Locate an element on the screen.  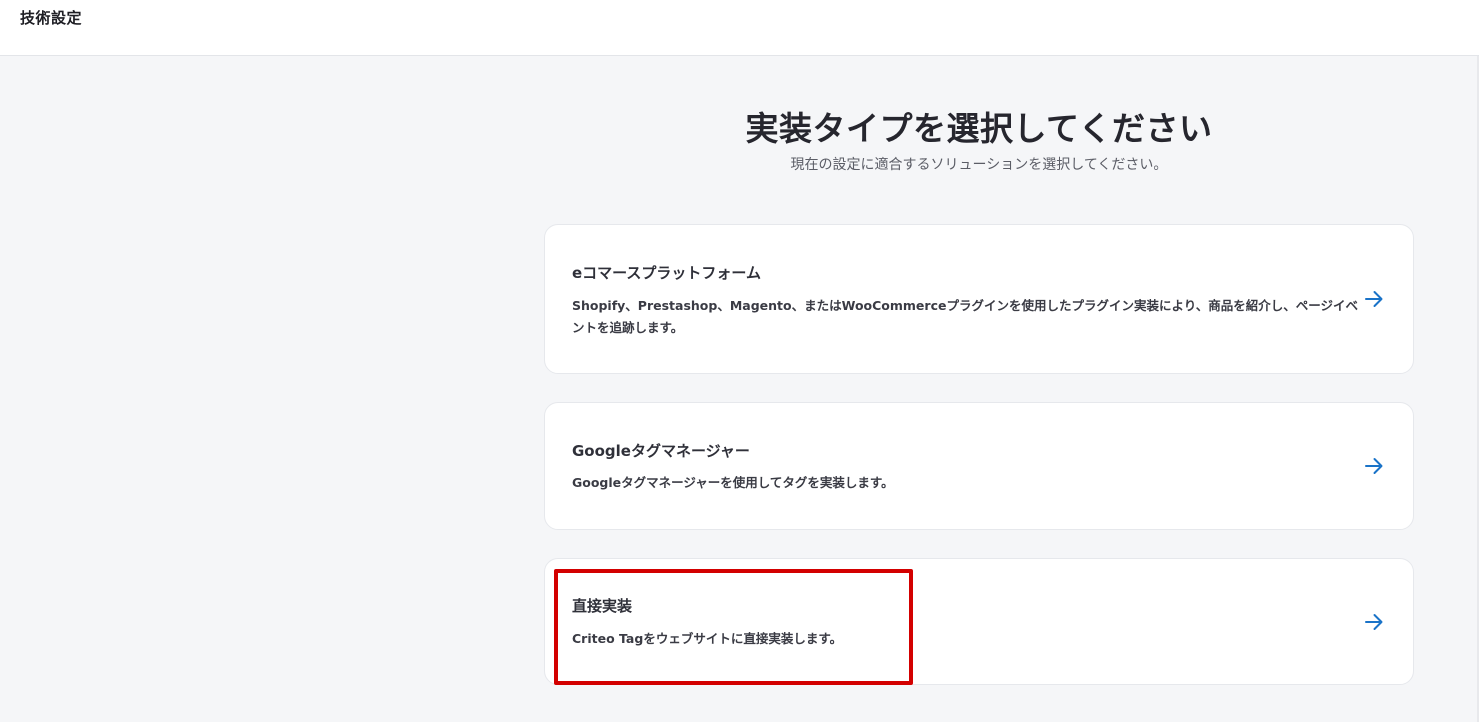
main-subheading: 現在の設定に適合するソリューションを選択してください。 is located at coordinates (979, 165).